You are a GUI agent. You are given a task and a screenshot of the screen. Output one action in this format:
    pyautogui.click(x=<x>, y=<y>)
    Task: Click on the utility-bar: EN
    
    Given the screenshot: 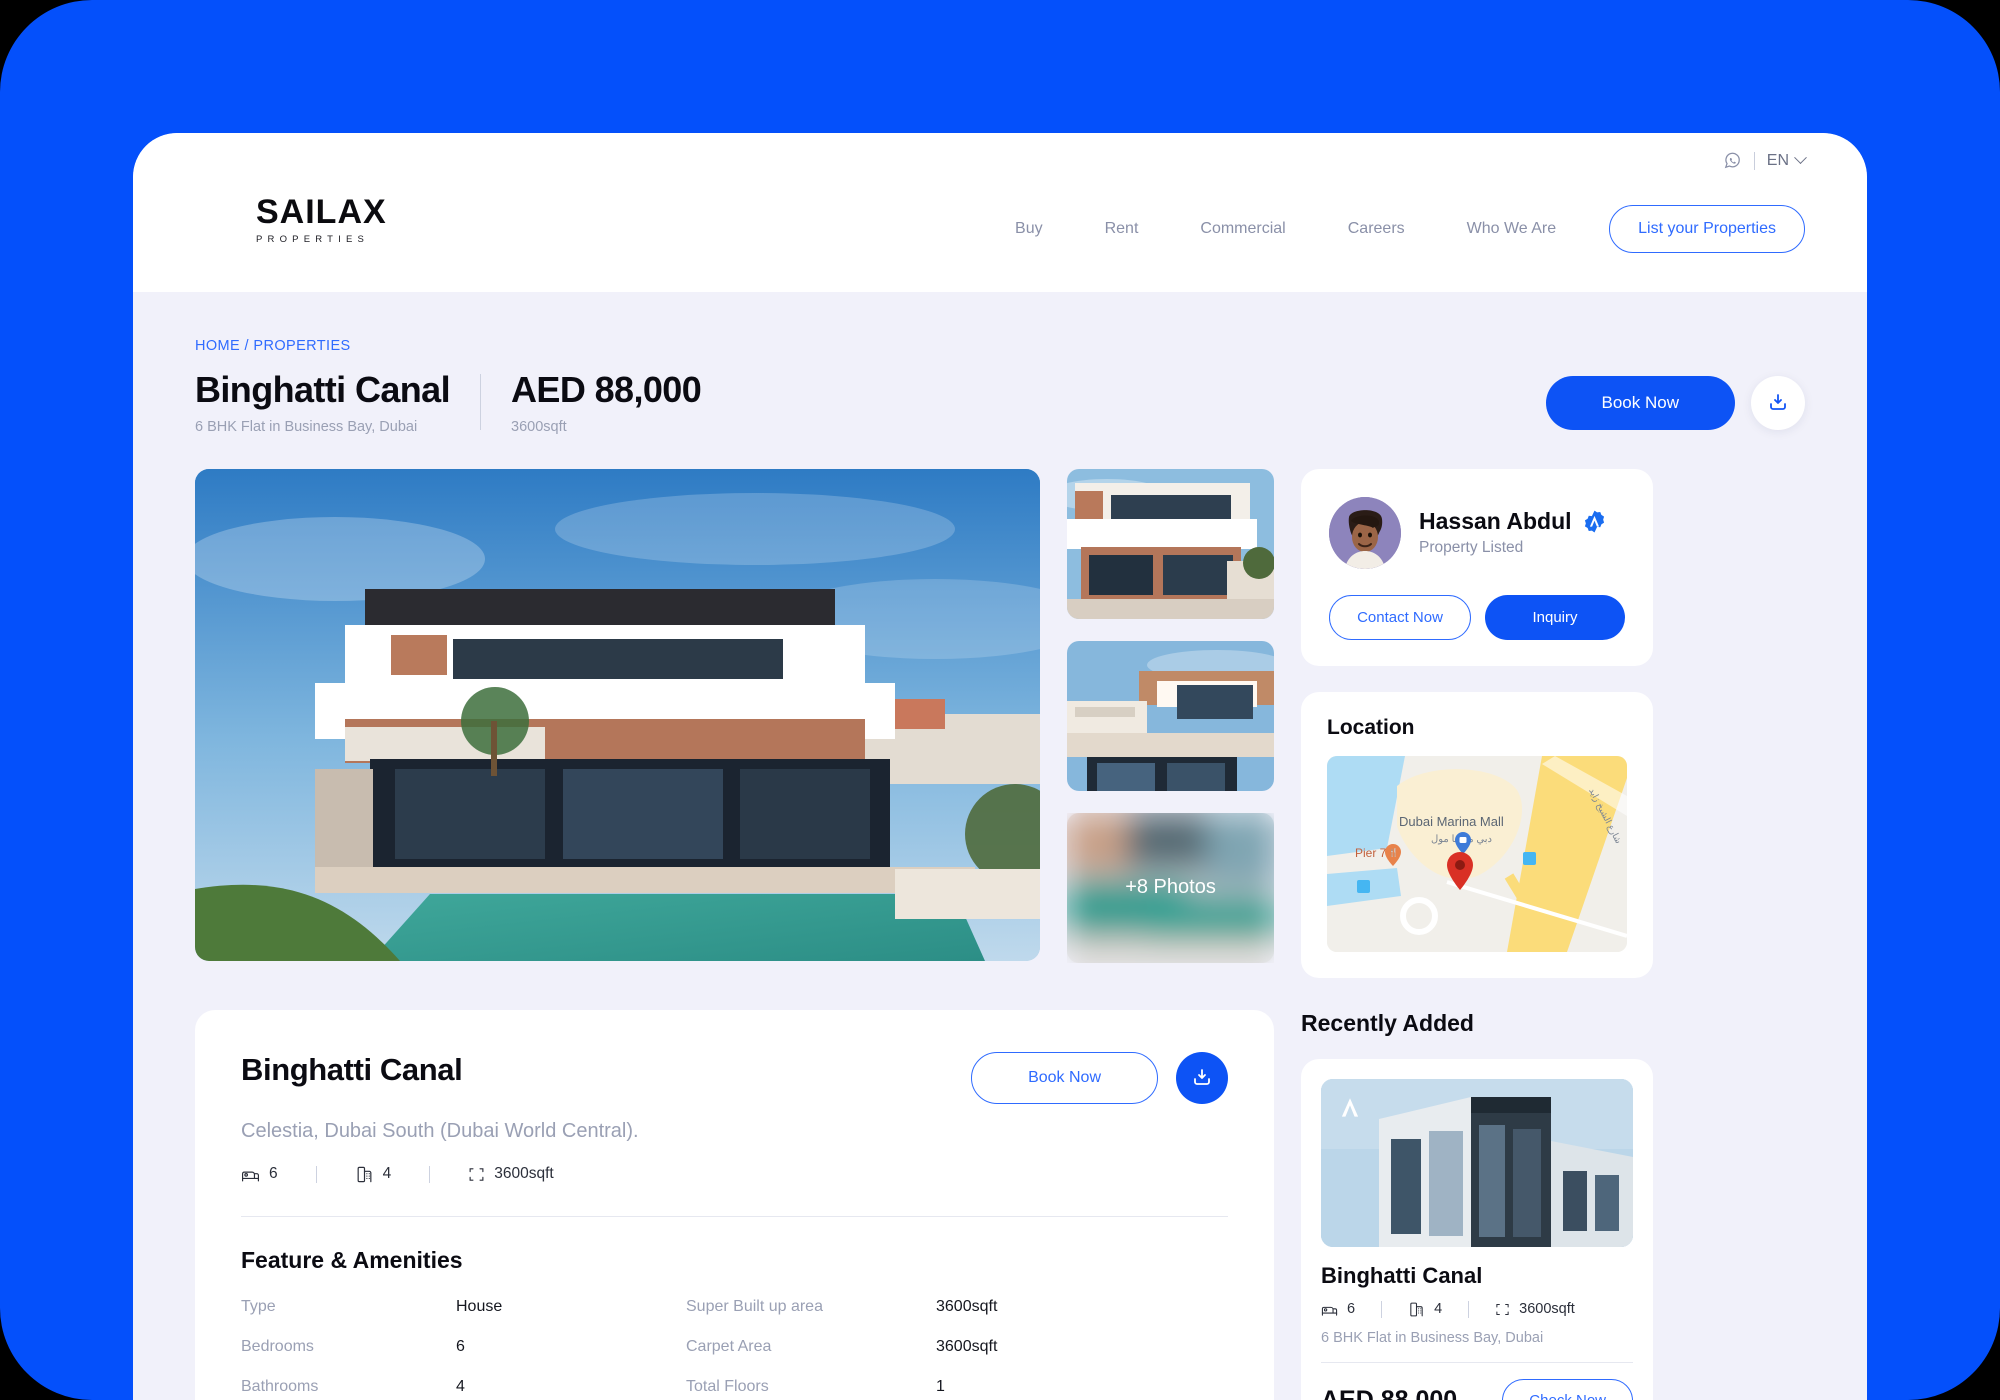 What is the action you would take?
    pyautogui.click(x=1765, y=160)
    